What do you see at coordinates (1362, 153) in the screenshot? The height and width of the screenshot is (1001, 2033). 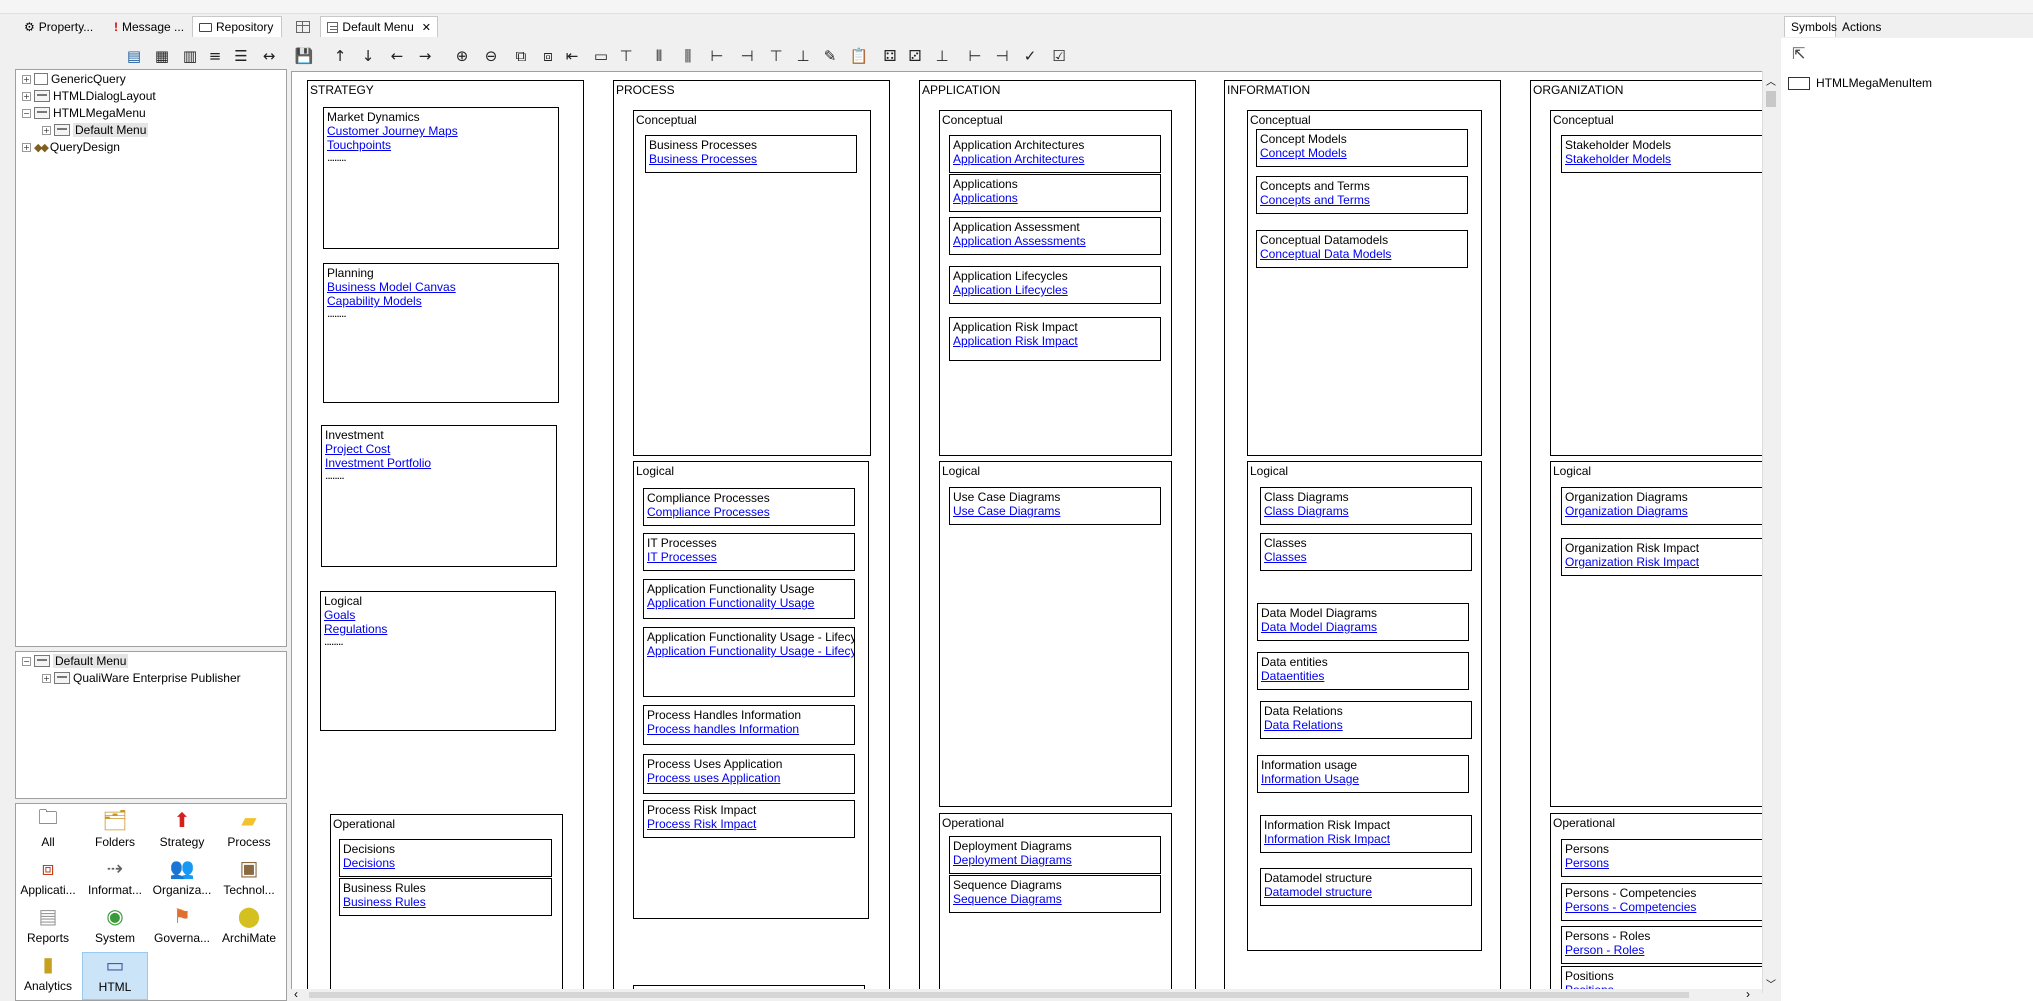 I see `card-link: Concept Models` at bounding box center [1362, 153].